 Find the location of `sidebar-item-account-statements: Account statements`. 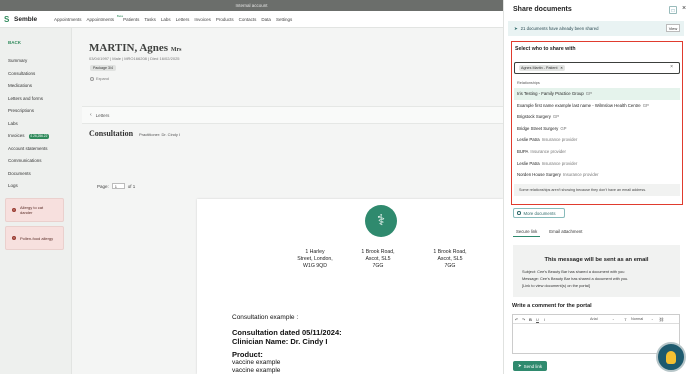

sidebar-item-account-statements: Account statements is located at coordinates (35, 149).